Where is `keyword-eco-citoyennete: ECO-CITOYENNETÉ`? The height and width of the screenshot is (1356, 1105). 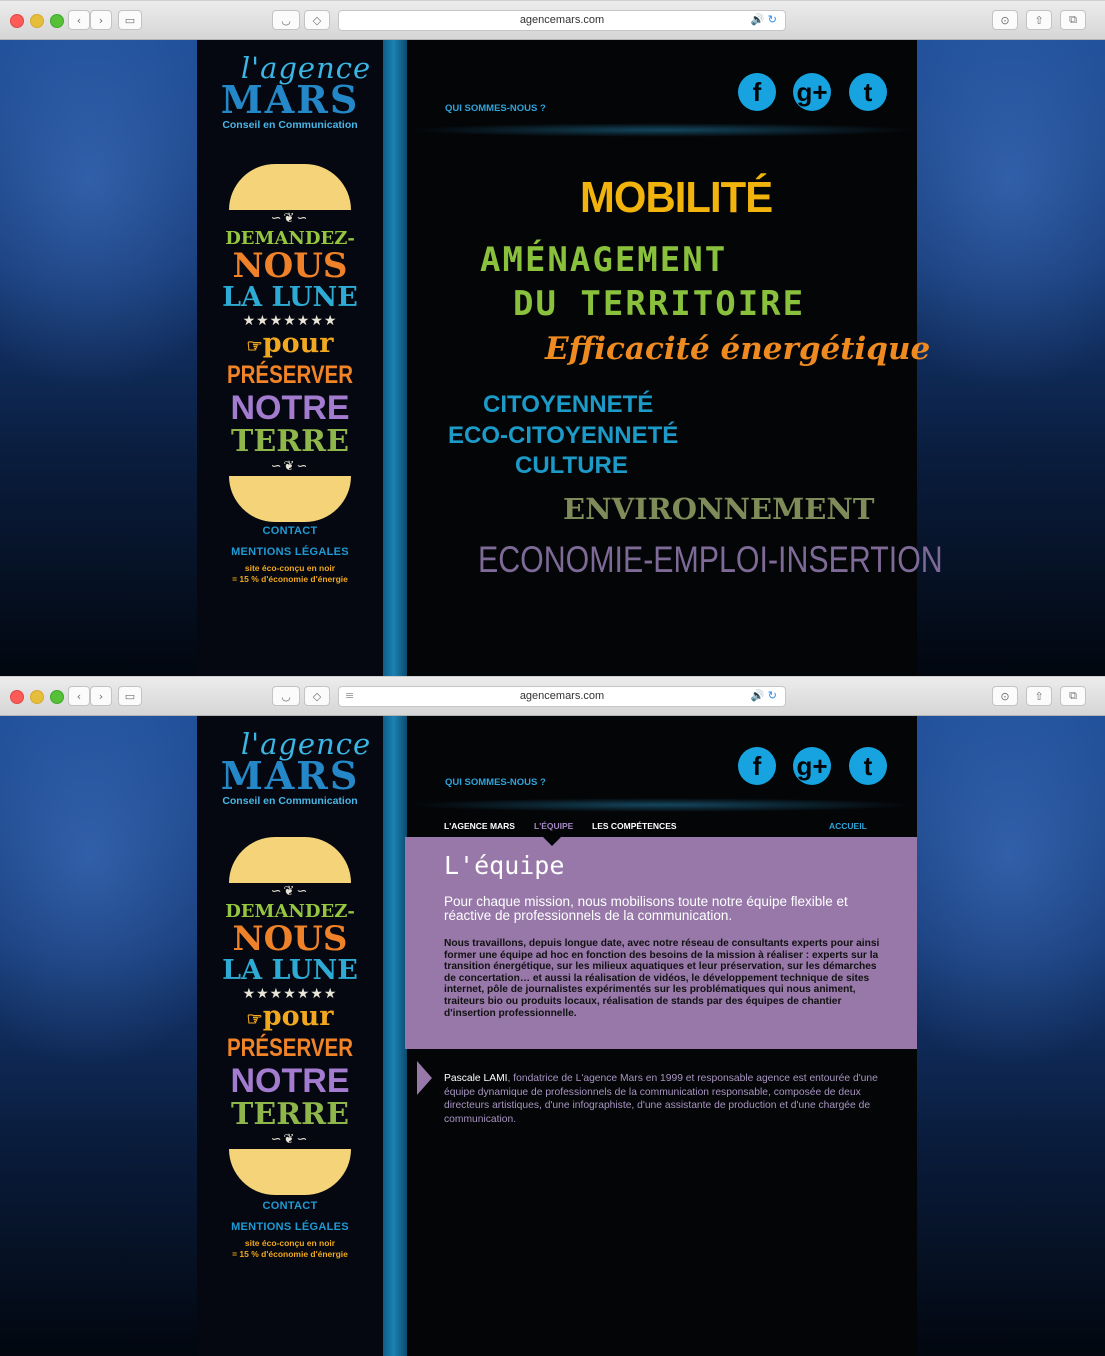 keyword-eco-citoyennete: ECO-CITOYENNETÉ is located at coordinates (563, 436).